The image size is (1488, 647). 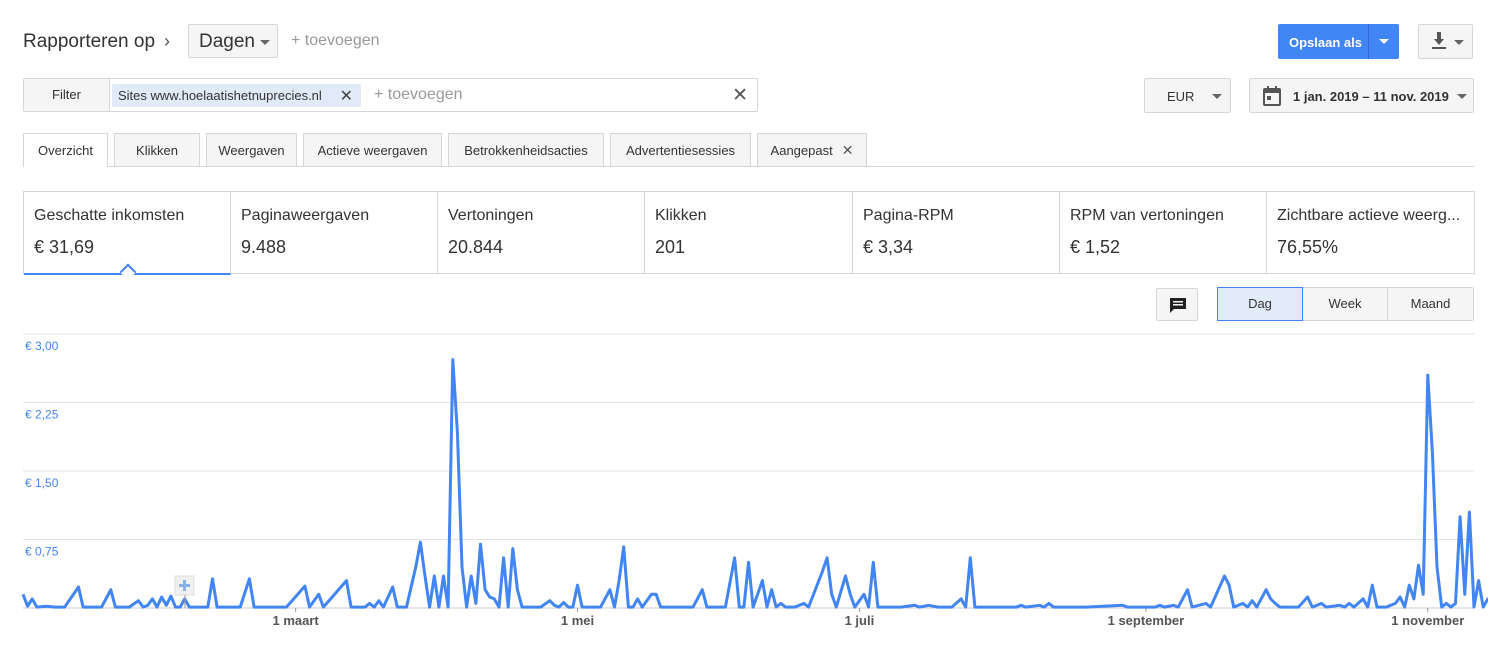 I want to click on metric-card: Zichtbare actieve weerg... 76,55%, so click(x=1370, y=232).